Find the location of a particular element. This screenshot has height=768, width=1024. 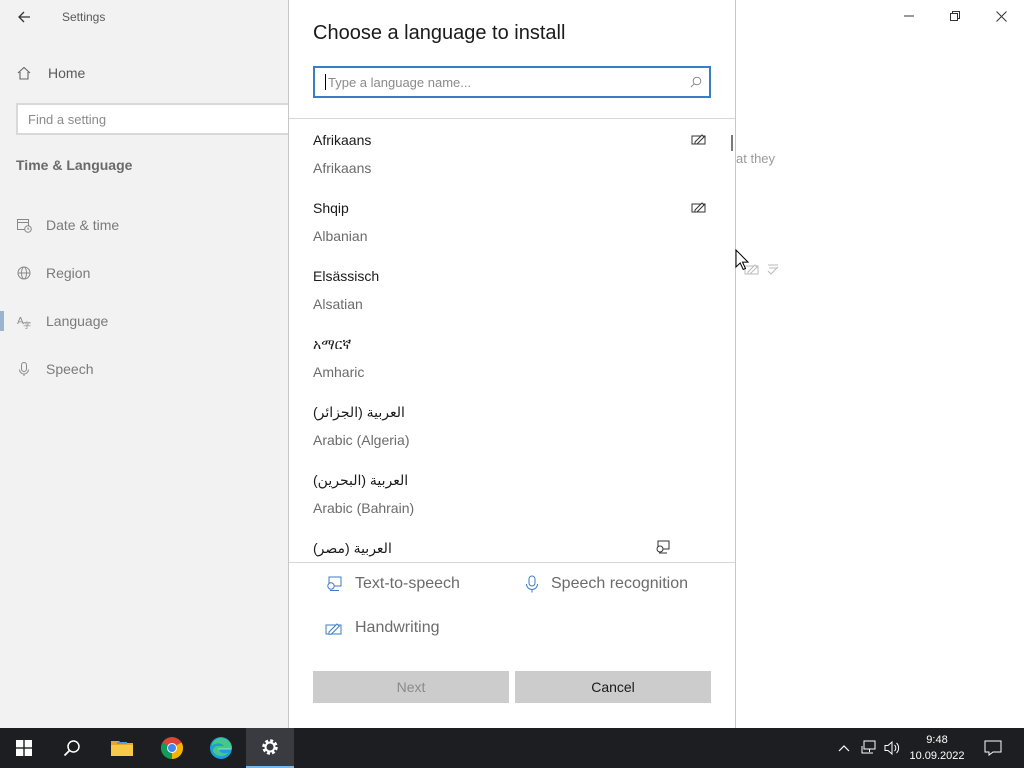

feature-speech-recognition: Speech recognition is located at coordinates (606, 584).